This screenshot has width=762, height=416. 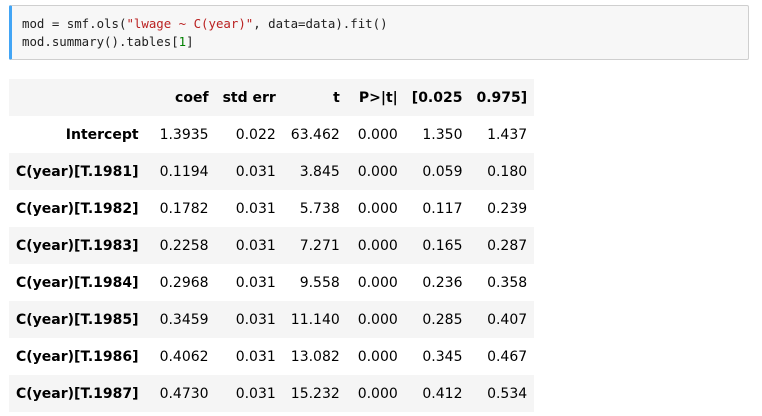 I want to click on cell-std-err: 0.022, so click(x=255, y=134).